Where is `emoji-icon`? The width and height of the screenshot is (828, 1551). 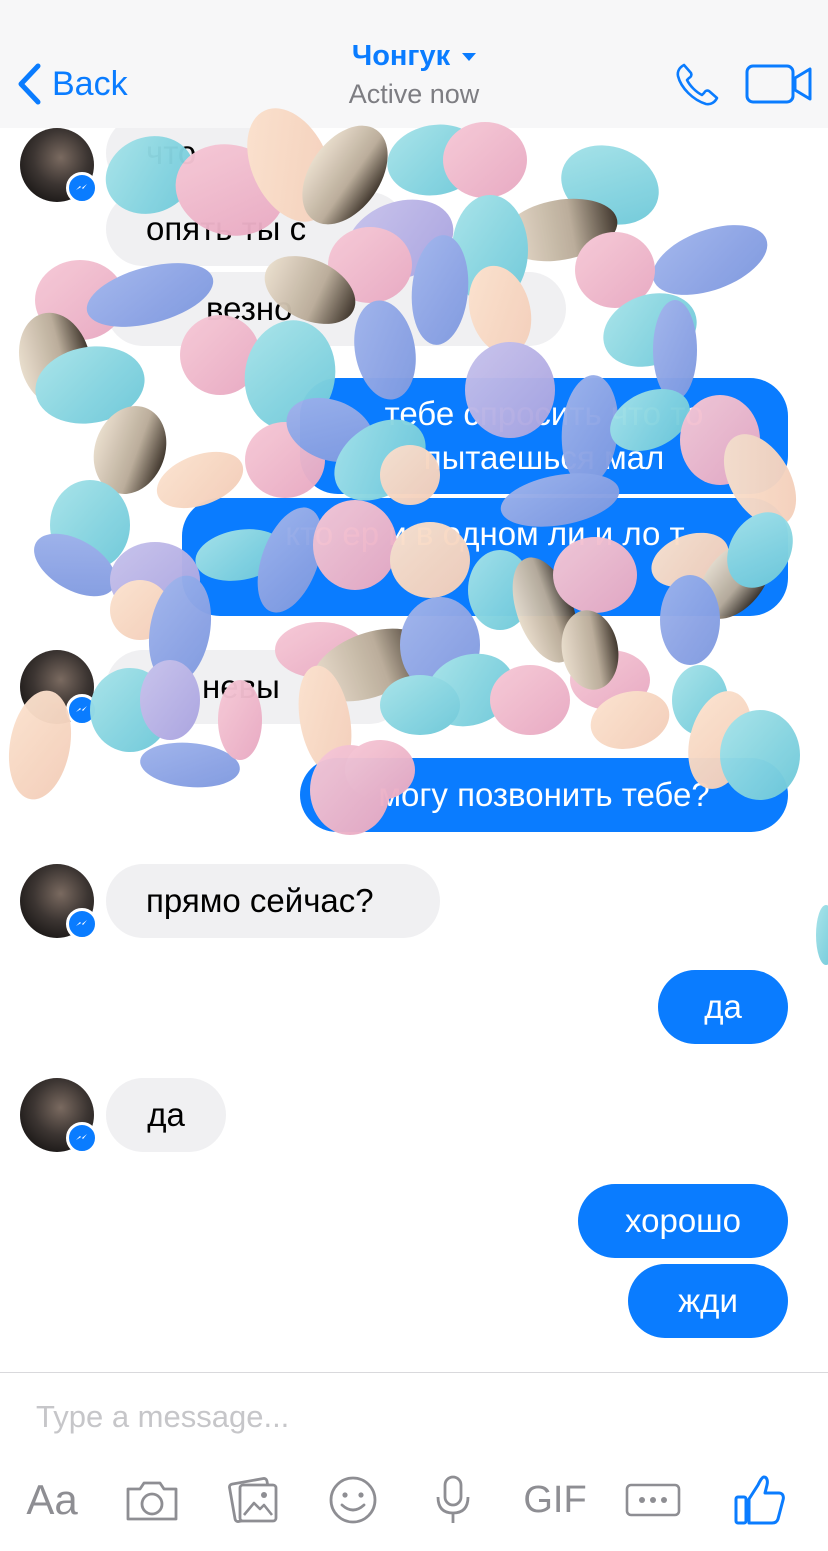
emoji-icon is located at coordinates (353, 1500).